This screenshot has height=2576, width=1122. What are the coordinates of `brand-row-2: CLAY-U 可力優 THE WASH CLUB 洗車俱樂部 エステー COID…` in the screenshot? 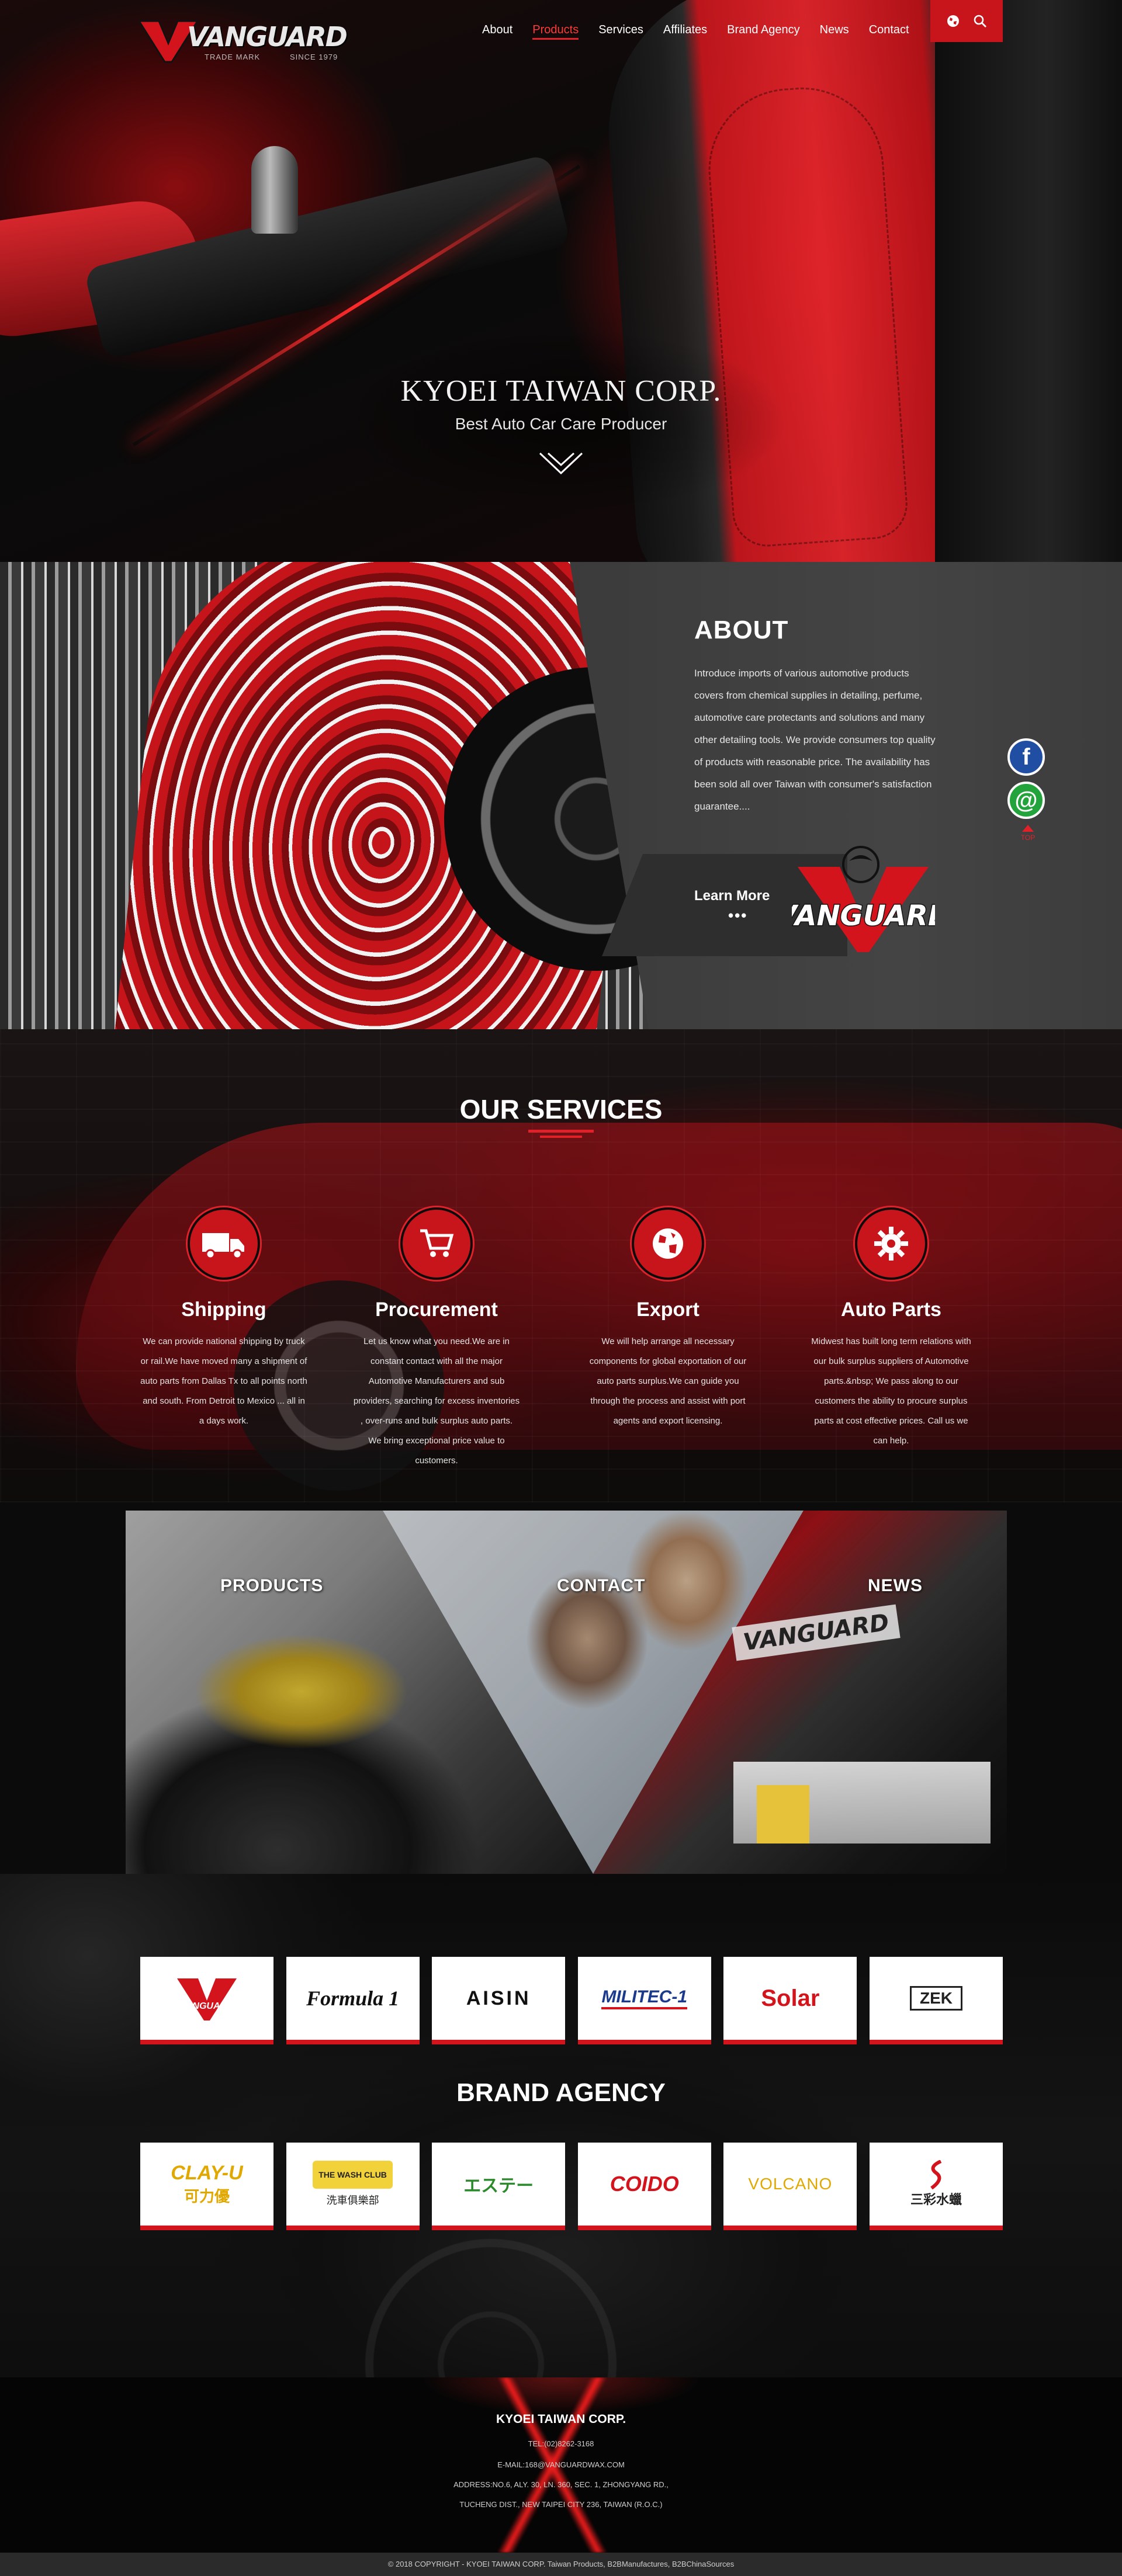 It's located at (571, 2186).